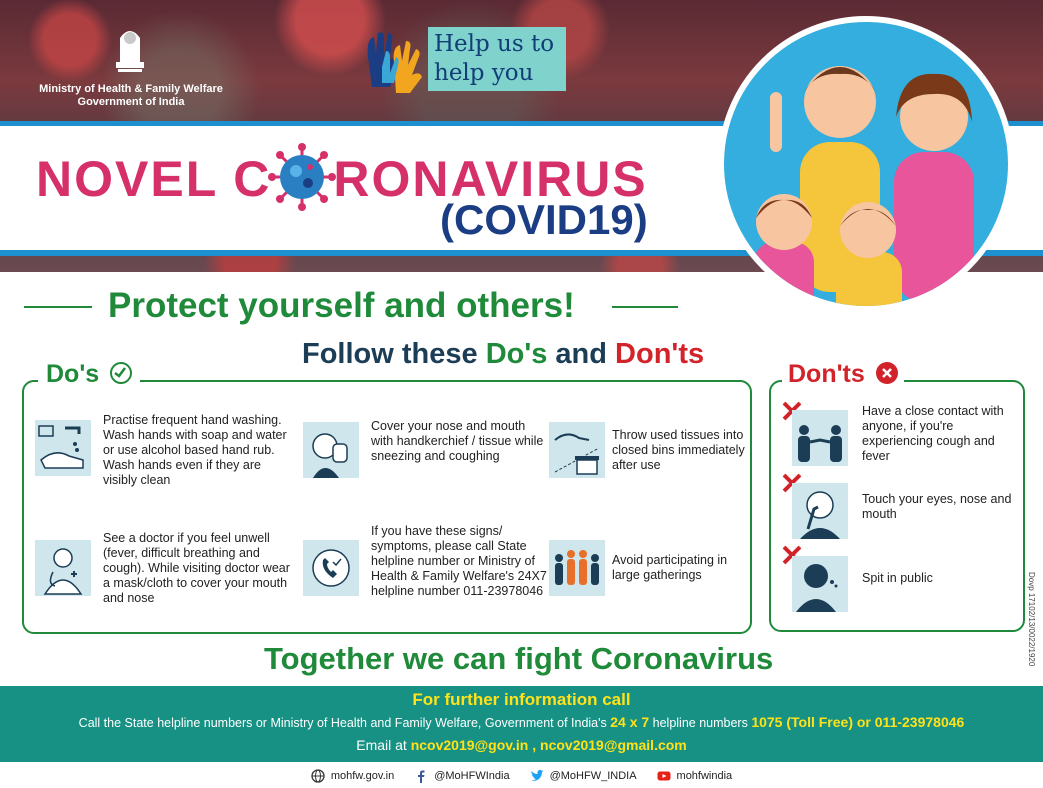 Image resolution: width=1043 pixels, height=788 pixels. I want to click on family-image, so click(864, 186).